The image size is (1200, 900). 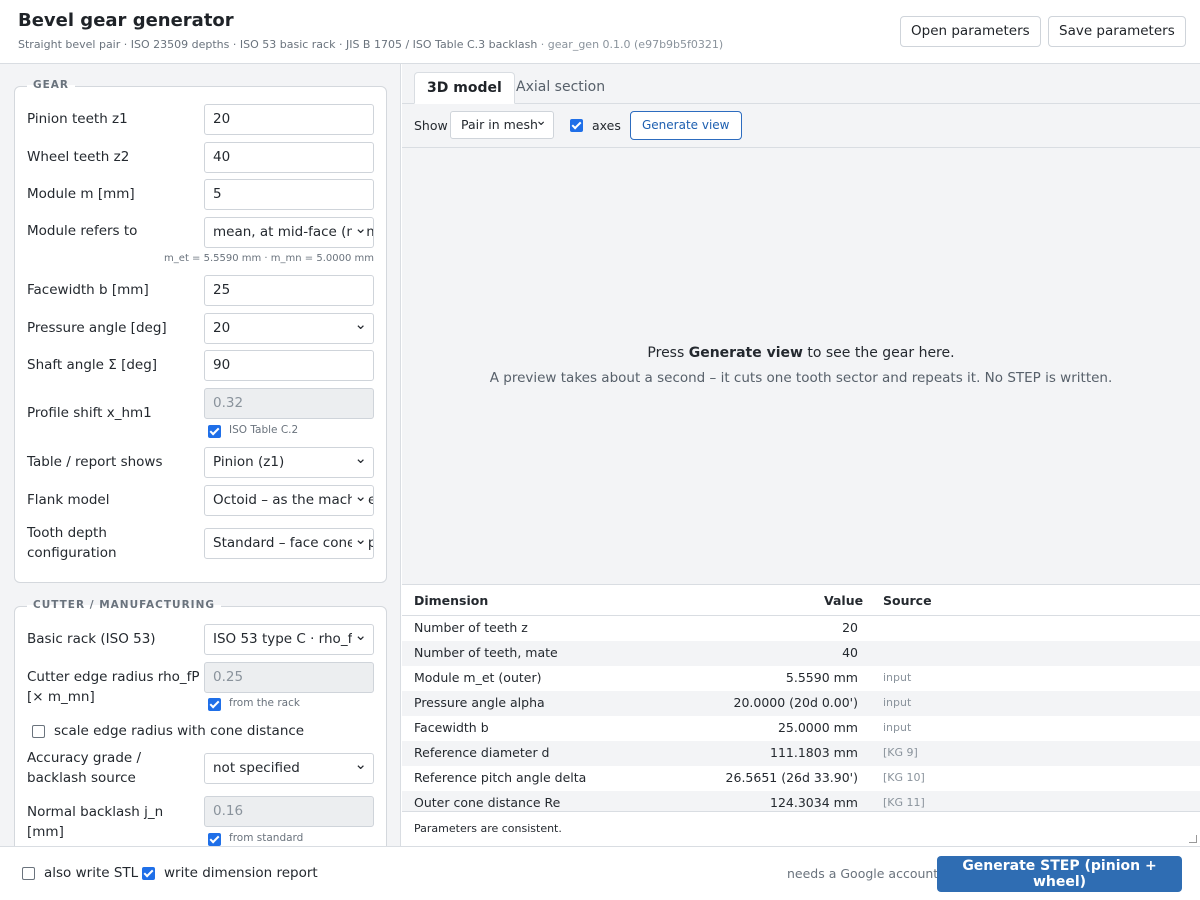 I want to click on scale-edge-radius-checkbox, so click(x=38, y=731).